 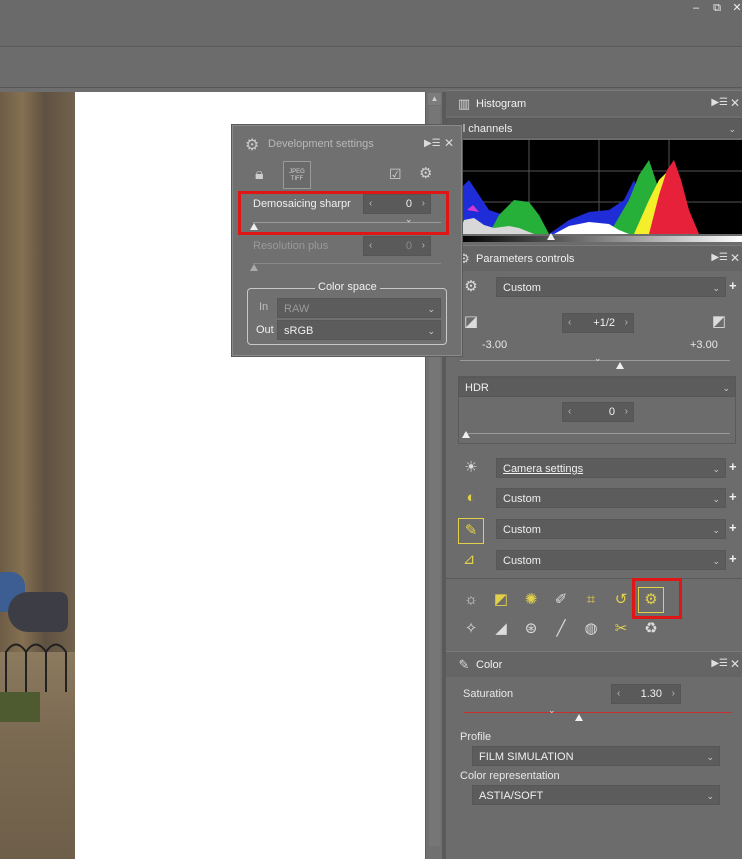 I want to click on center-marker-icon: ⌄, so click(x=552, y=710).